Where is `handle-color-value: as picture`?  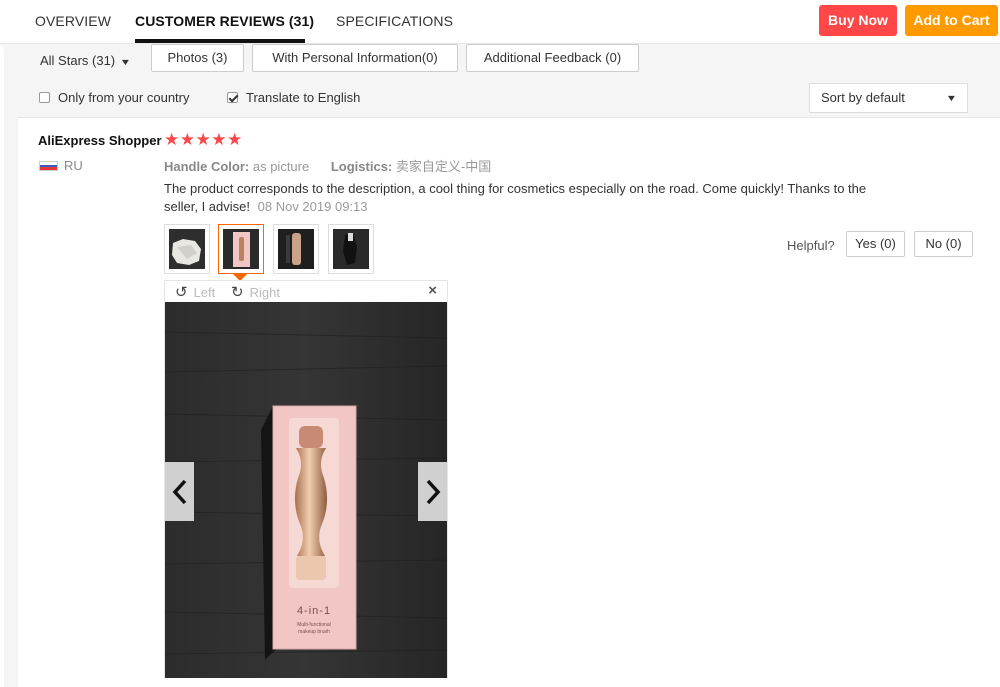
handle-color-value: as picture is located at coordinates (281, 166).